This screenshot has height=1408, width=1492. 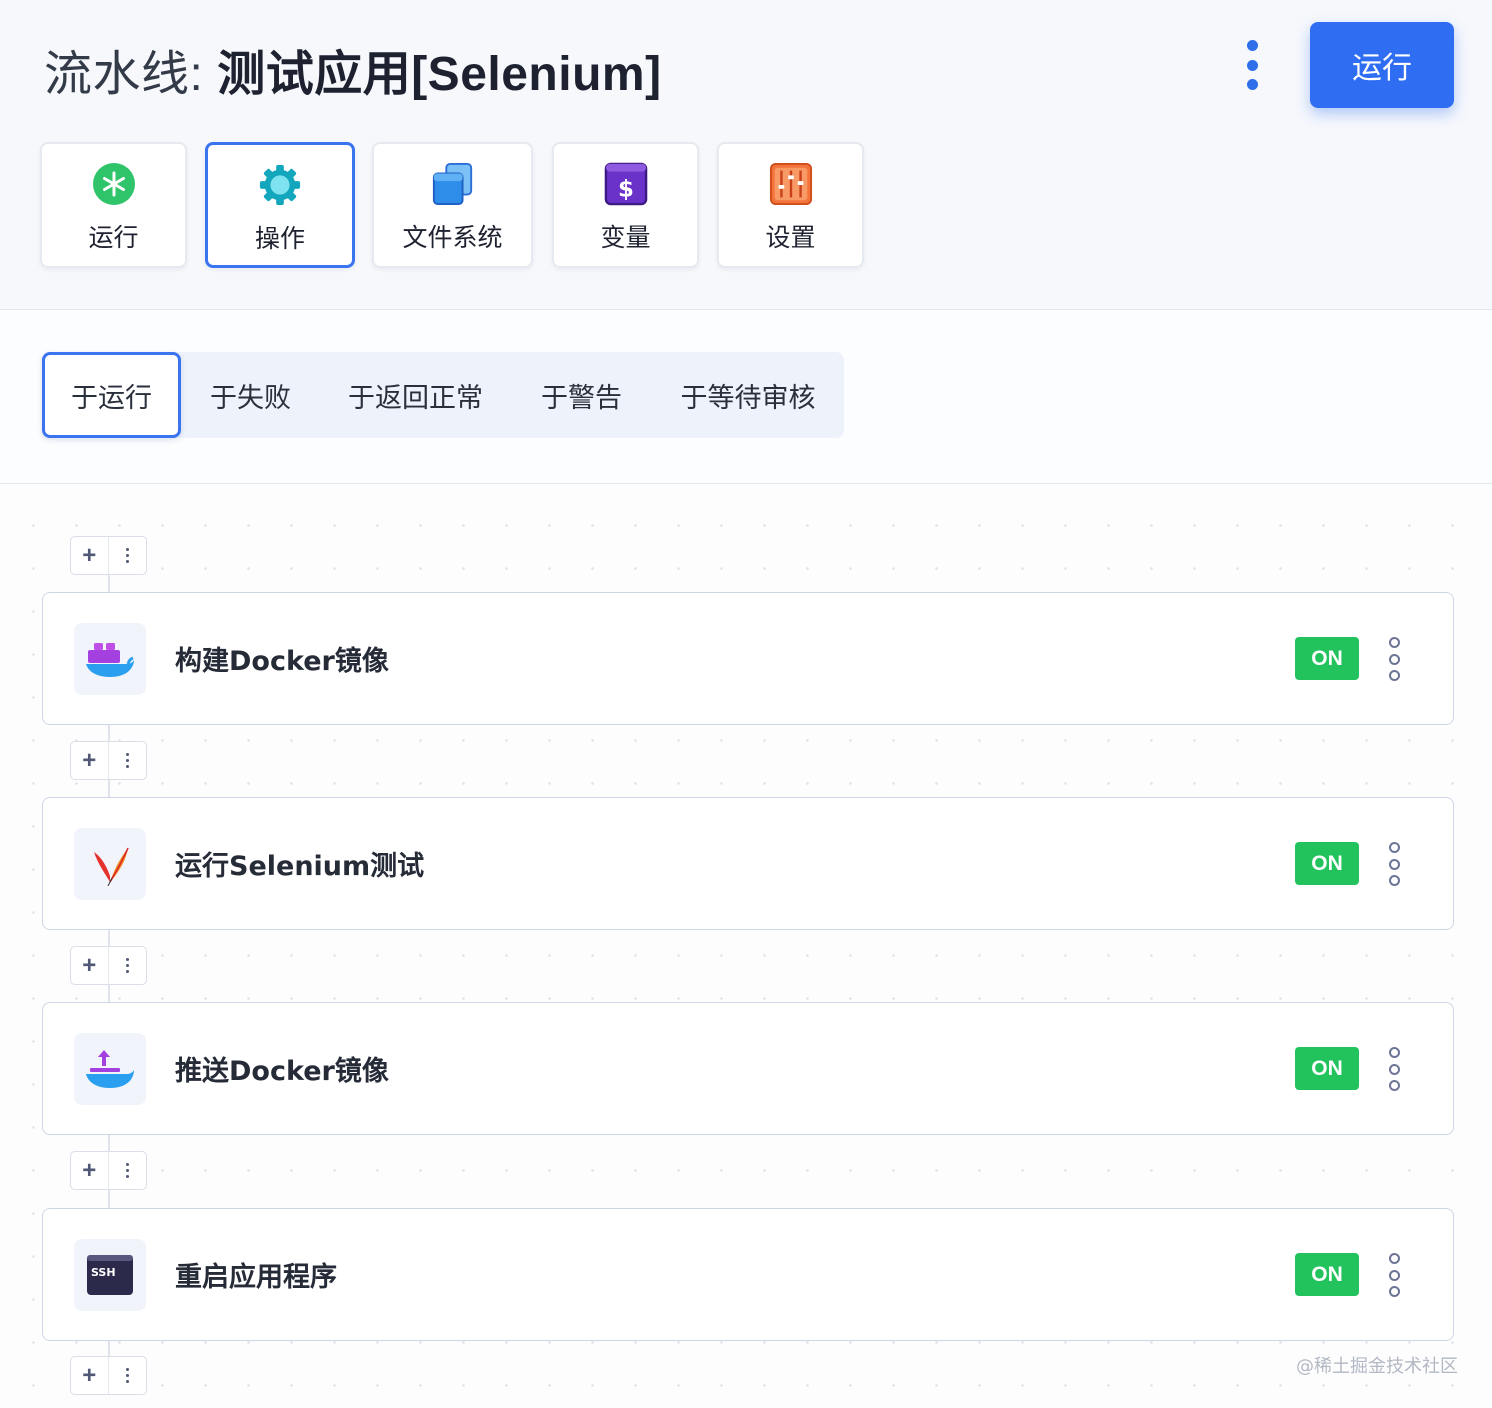 I want to click on sliders-icon, so click(x=791, y=184).